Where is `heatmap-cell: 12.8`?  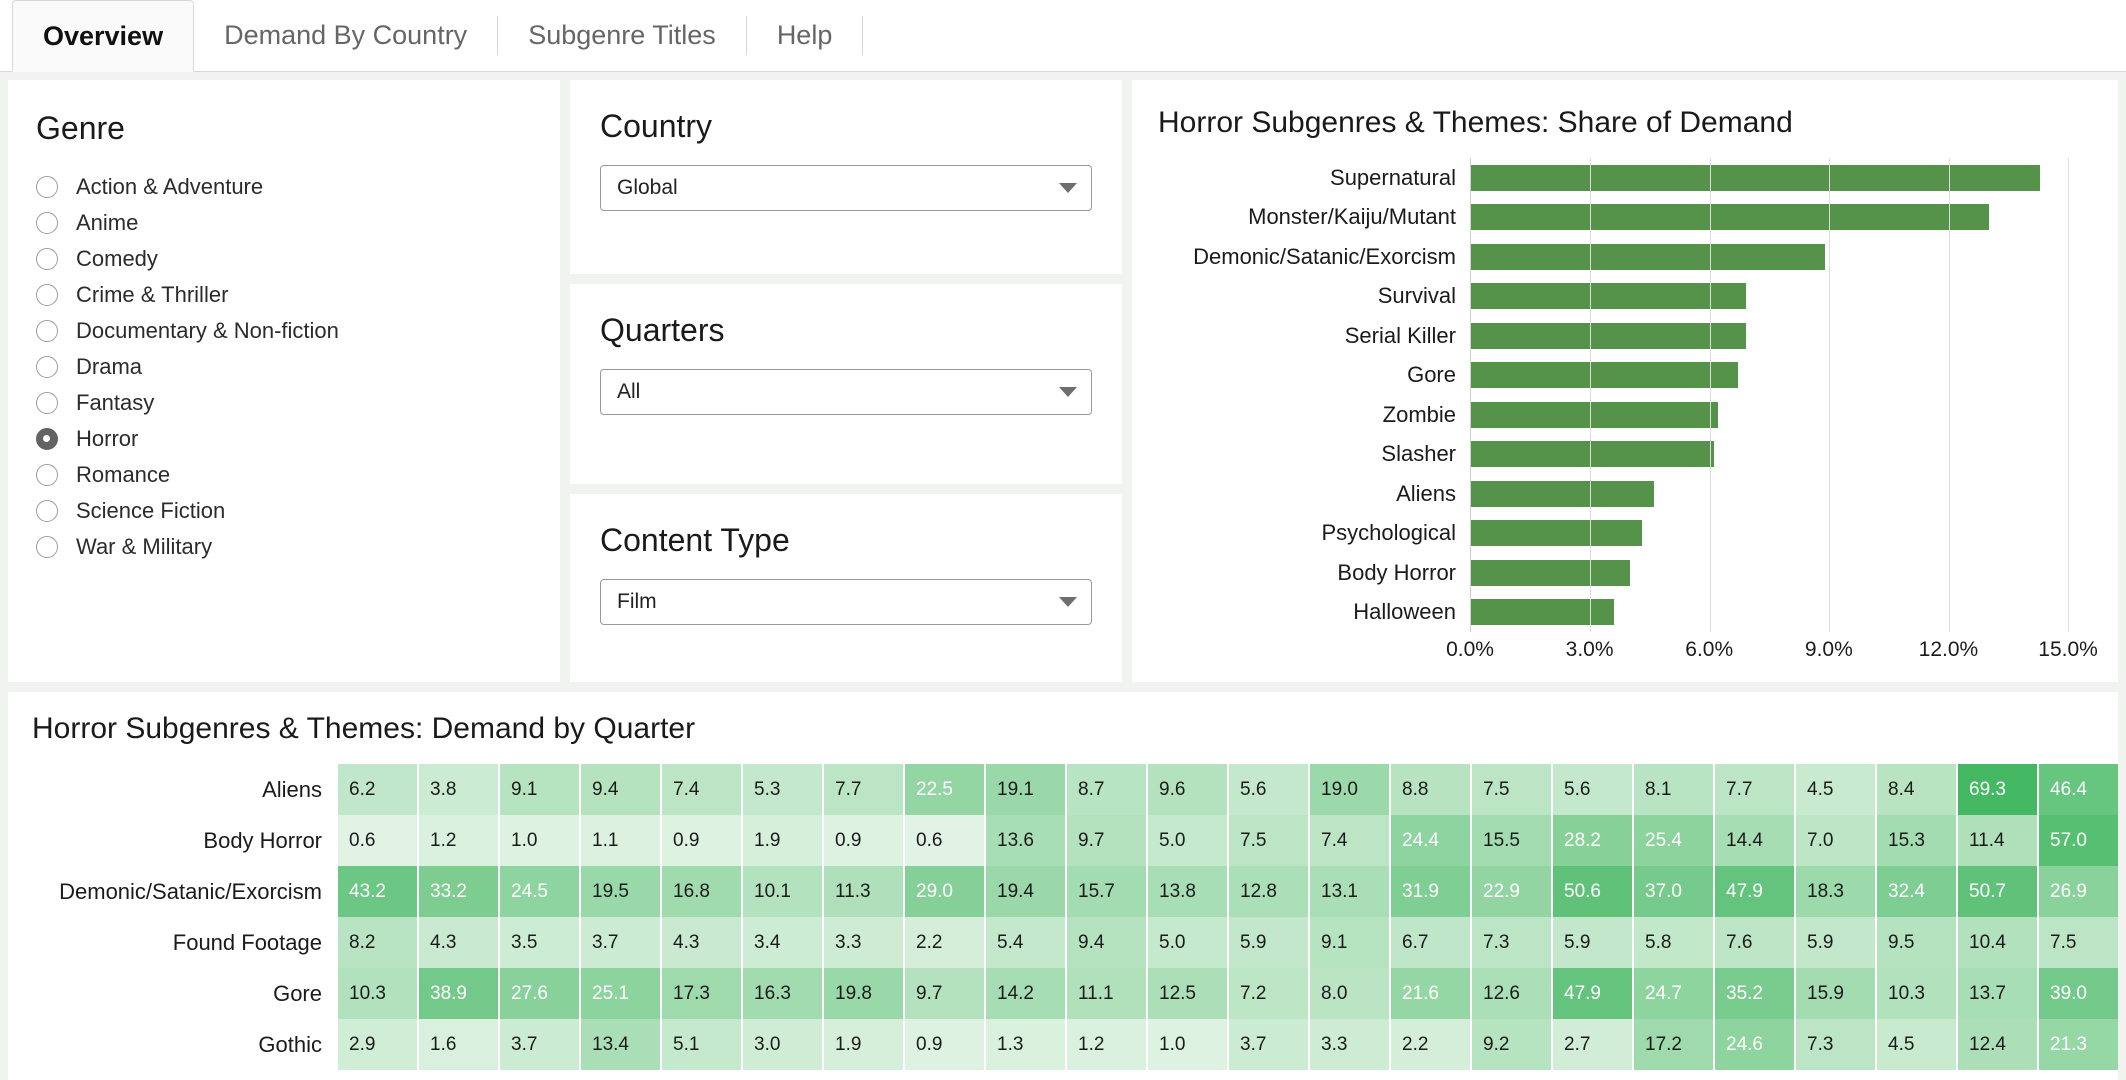 heatmap-cell: 12.8 is located at coordinates (1268, 891).